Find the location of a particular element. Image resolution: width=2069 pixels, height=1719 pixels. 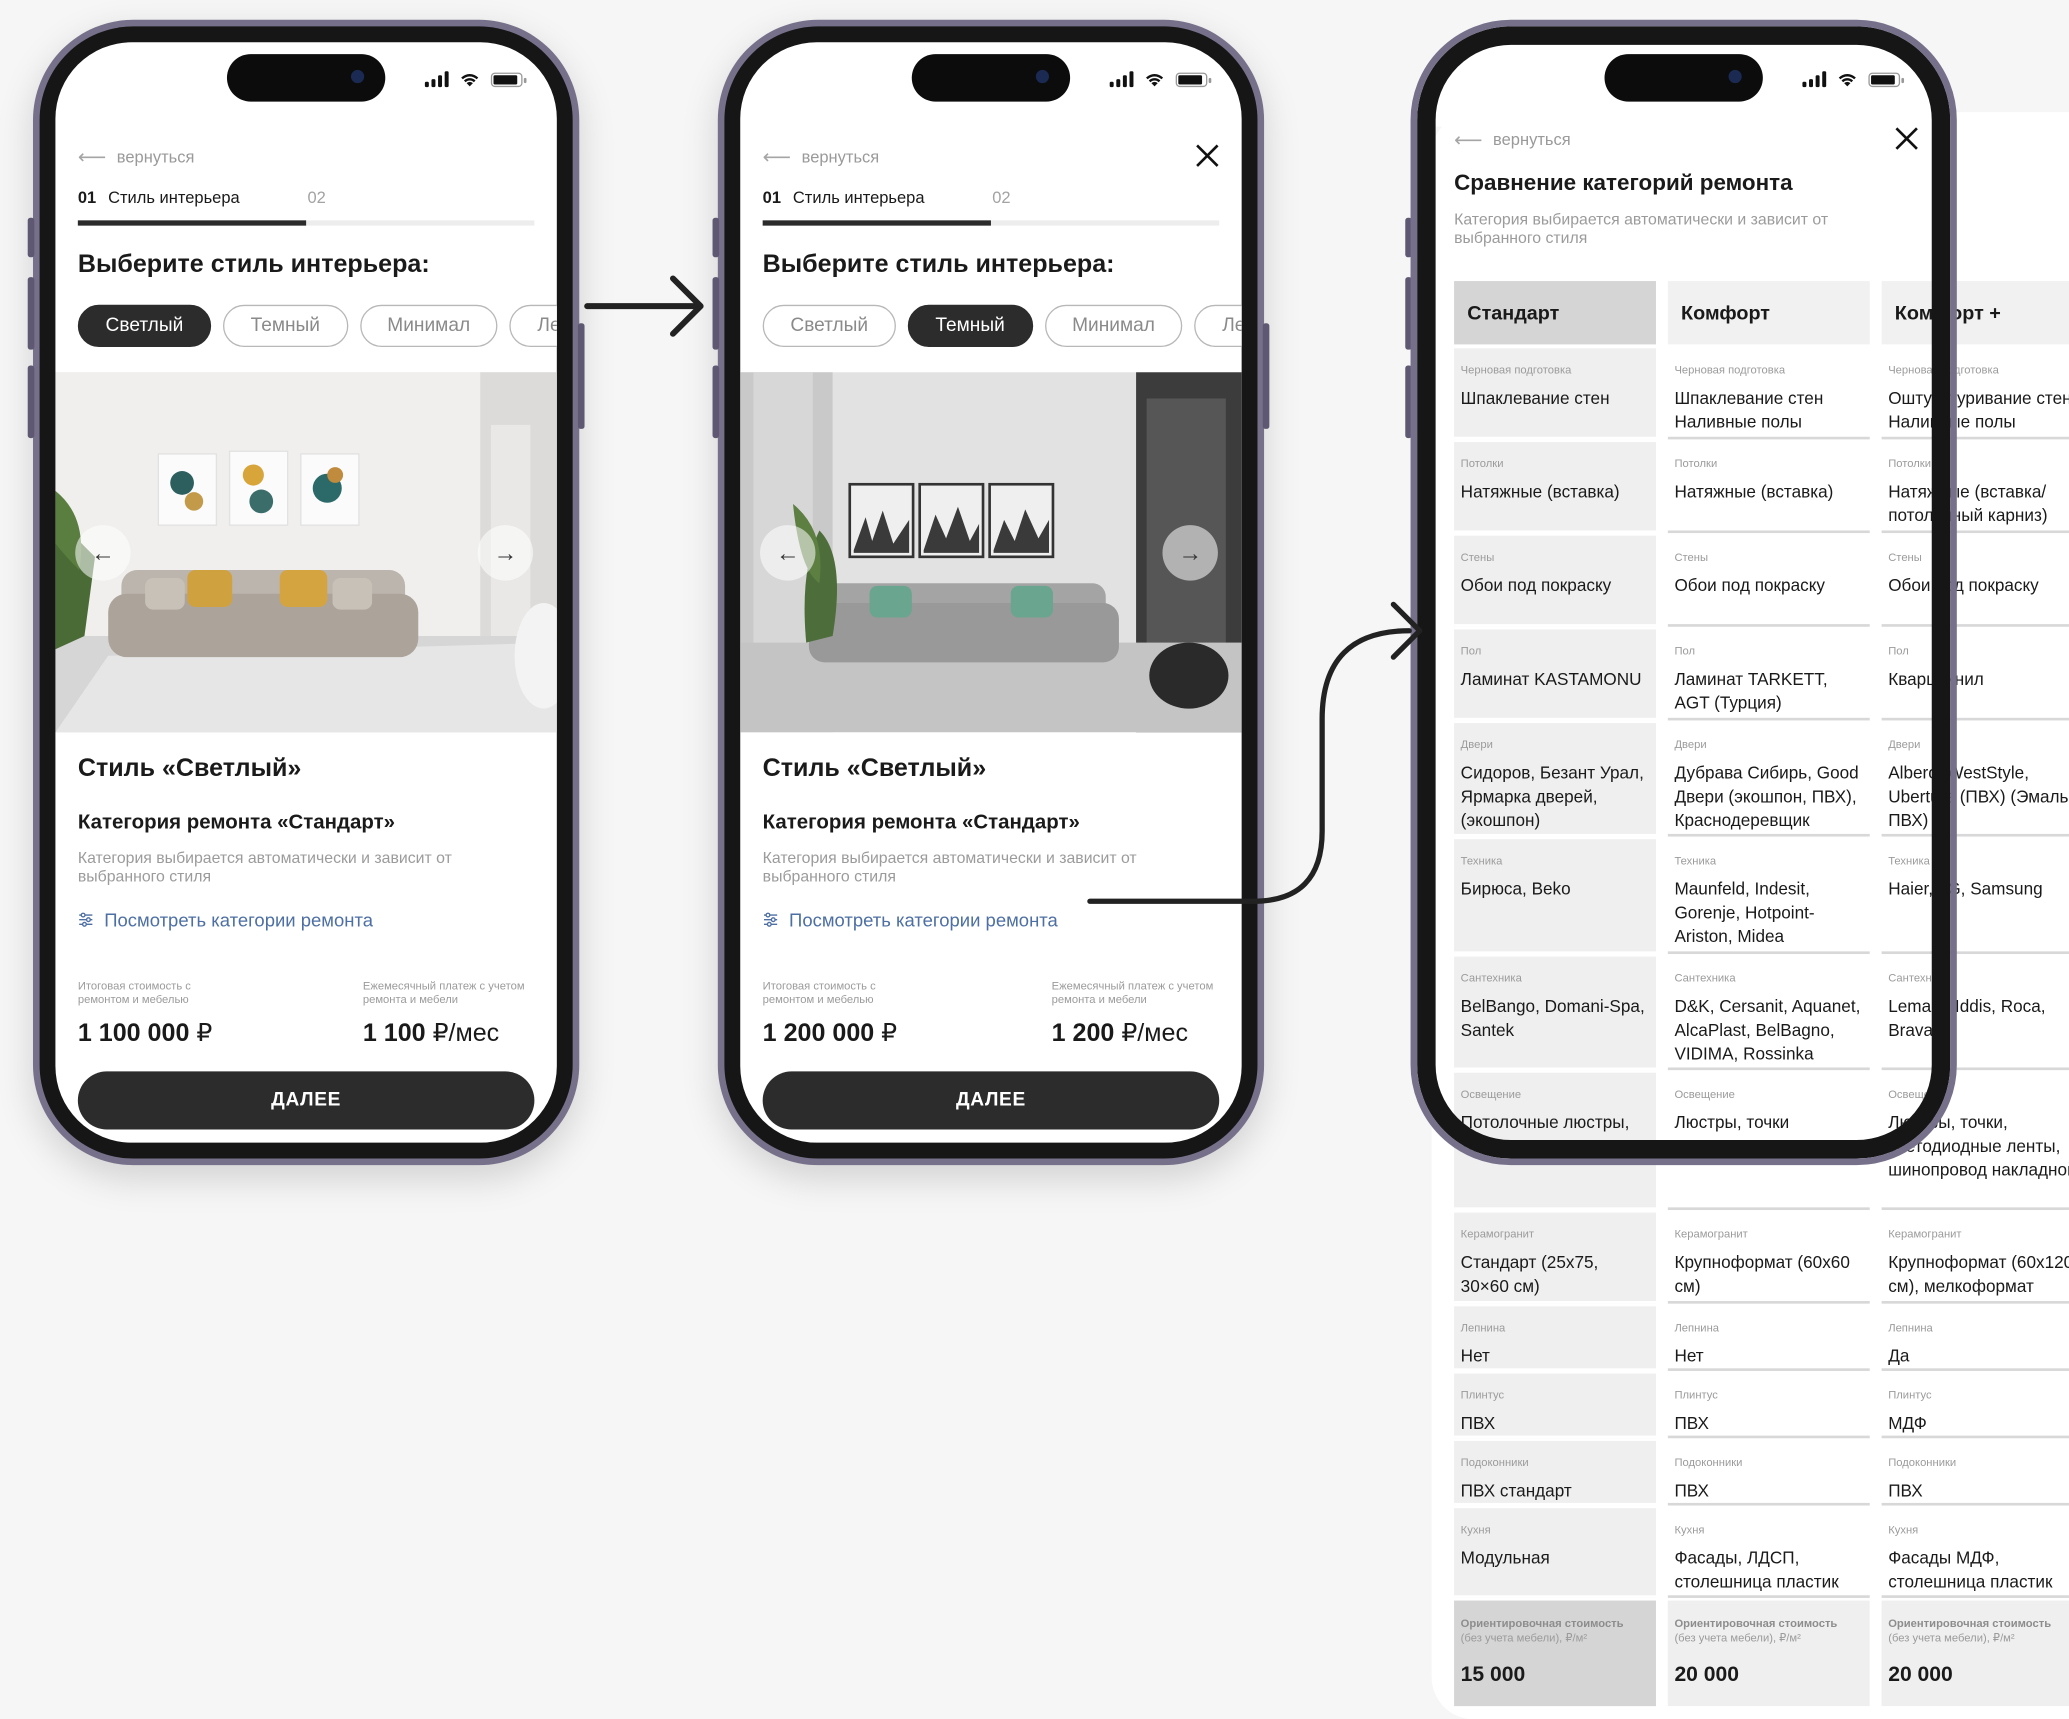

table-cell: Плинтус ПВХ is located at coordinates (1555, 1406).